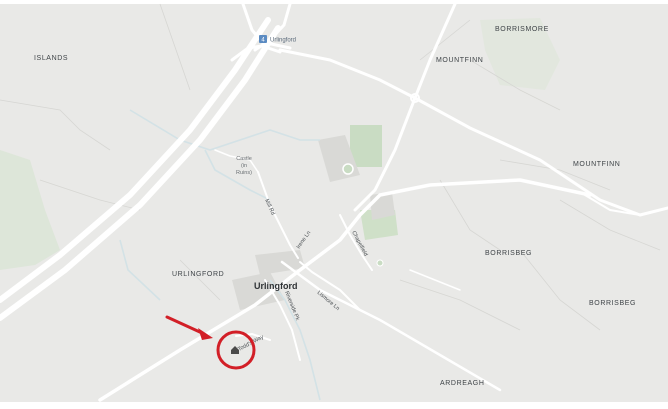 Image resolution: width=668 pixels, height=409 pixels. What do you see at coordinates (244, 173) in the screenshot?
I see `castle-label-line3: Ruins)` at bounding box center [244, 173].